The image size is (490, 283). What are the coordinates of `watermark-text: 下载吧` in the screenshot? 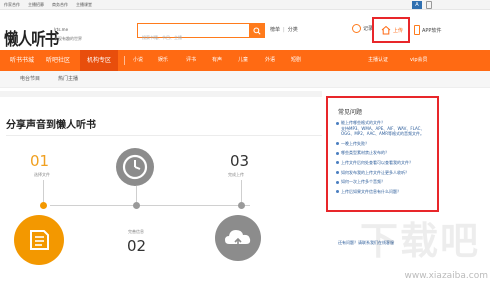 It's located at (419, 241).